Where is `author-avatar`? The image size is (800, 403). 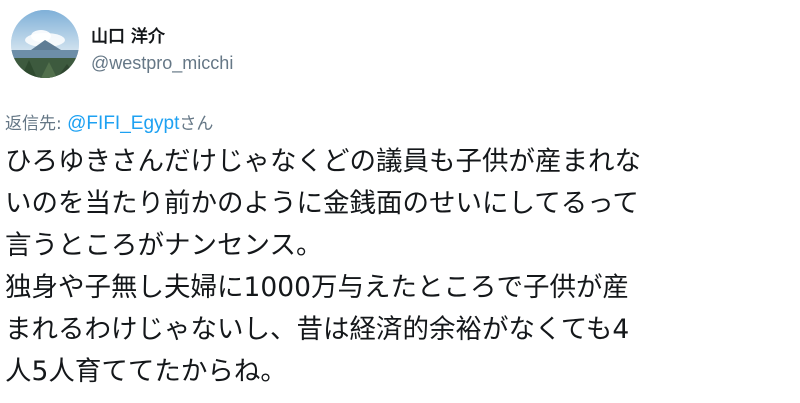
author-avatar is located at coordinates (45, 44).